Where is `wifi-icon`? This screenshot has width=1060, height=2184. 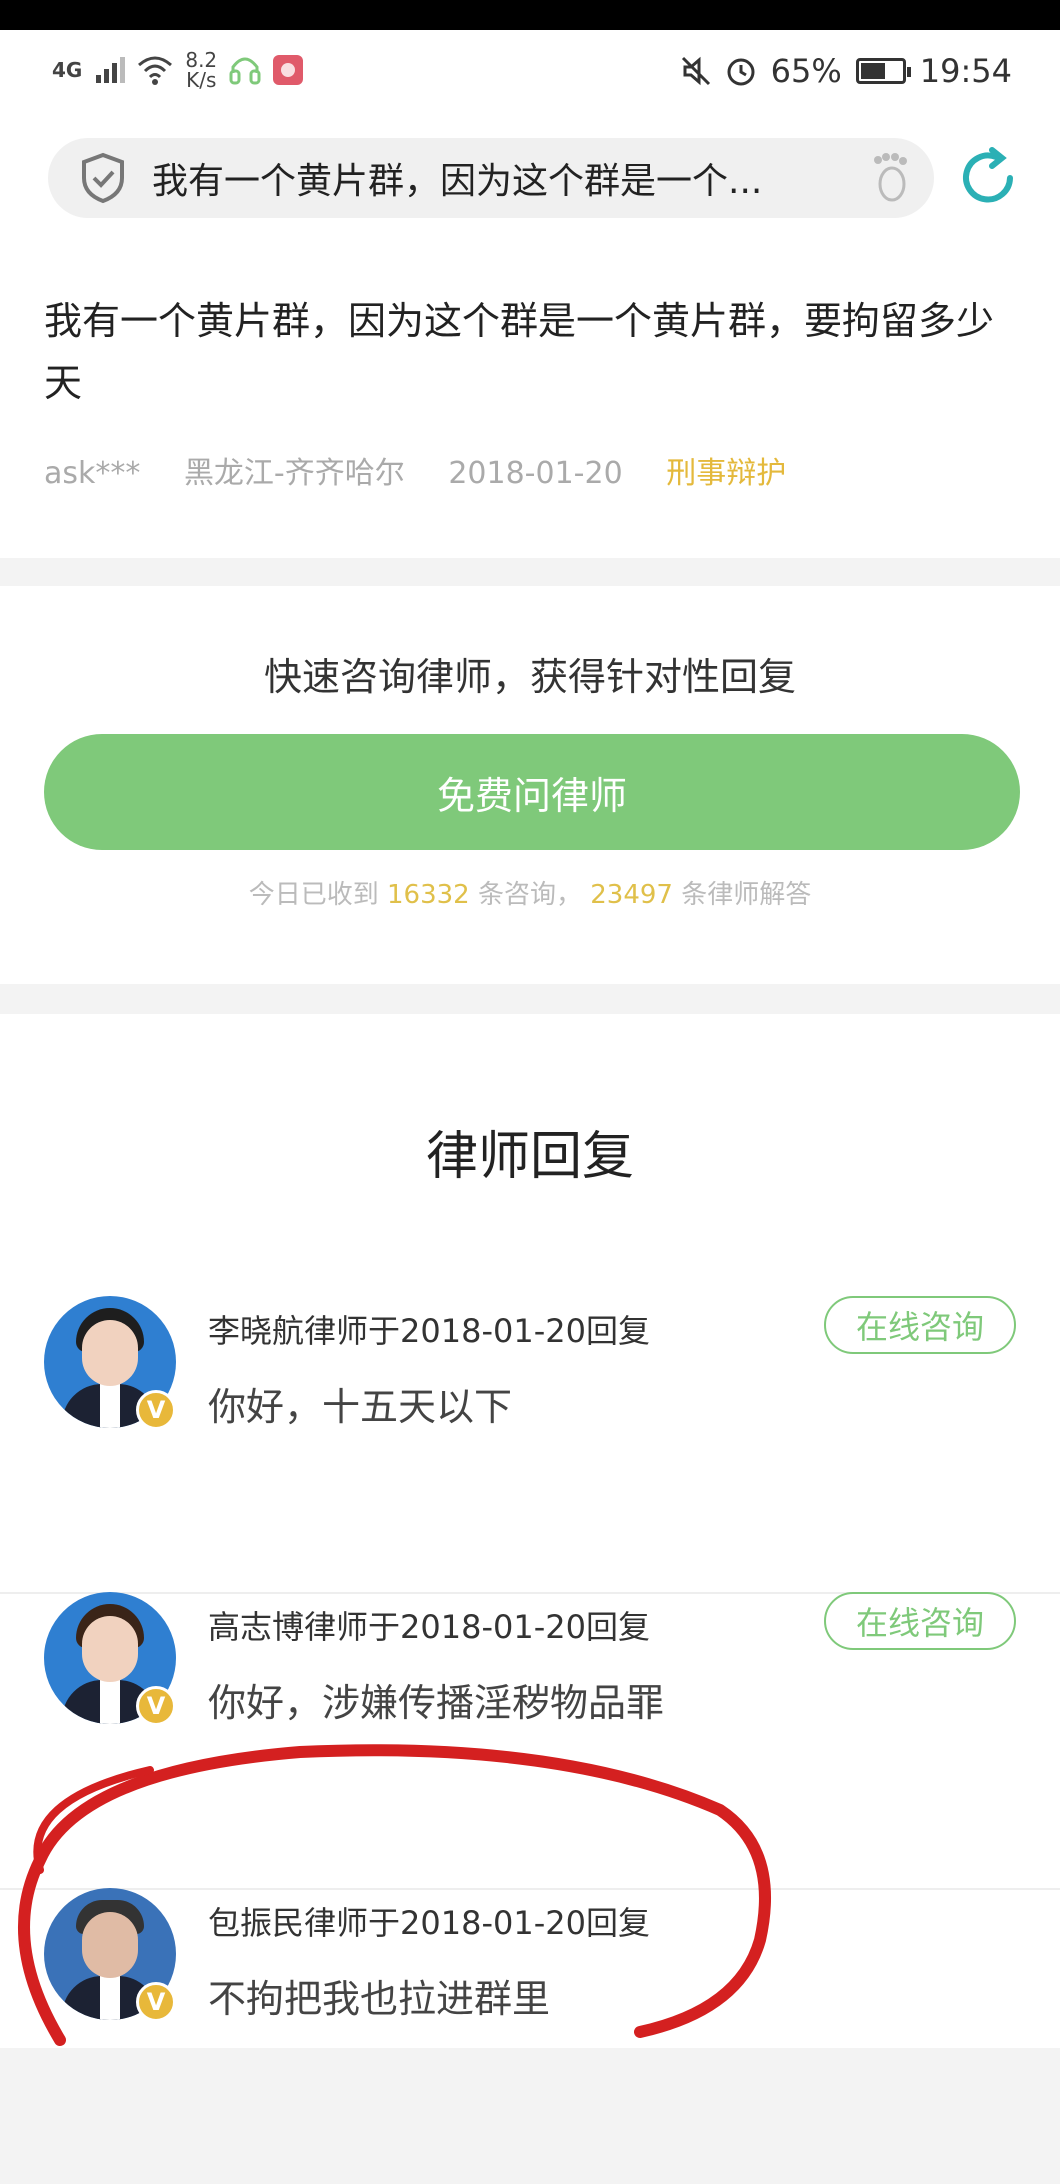 wifi-icon is located at coordinates (155, 70).